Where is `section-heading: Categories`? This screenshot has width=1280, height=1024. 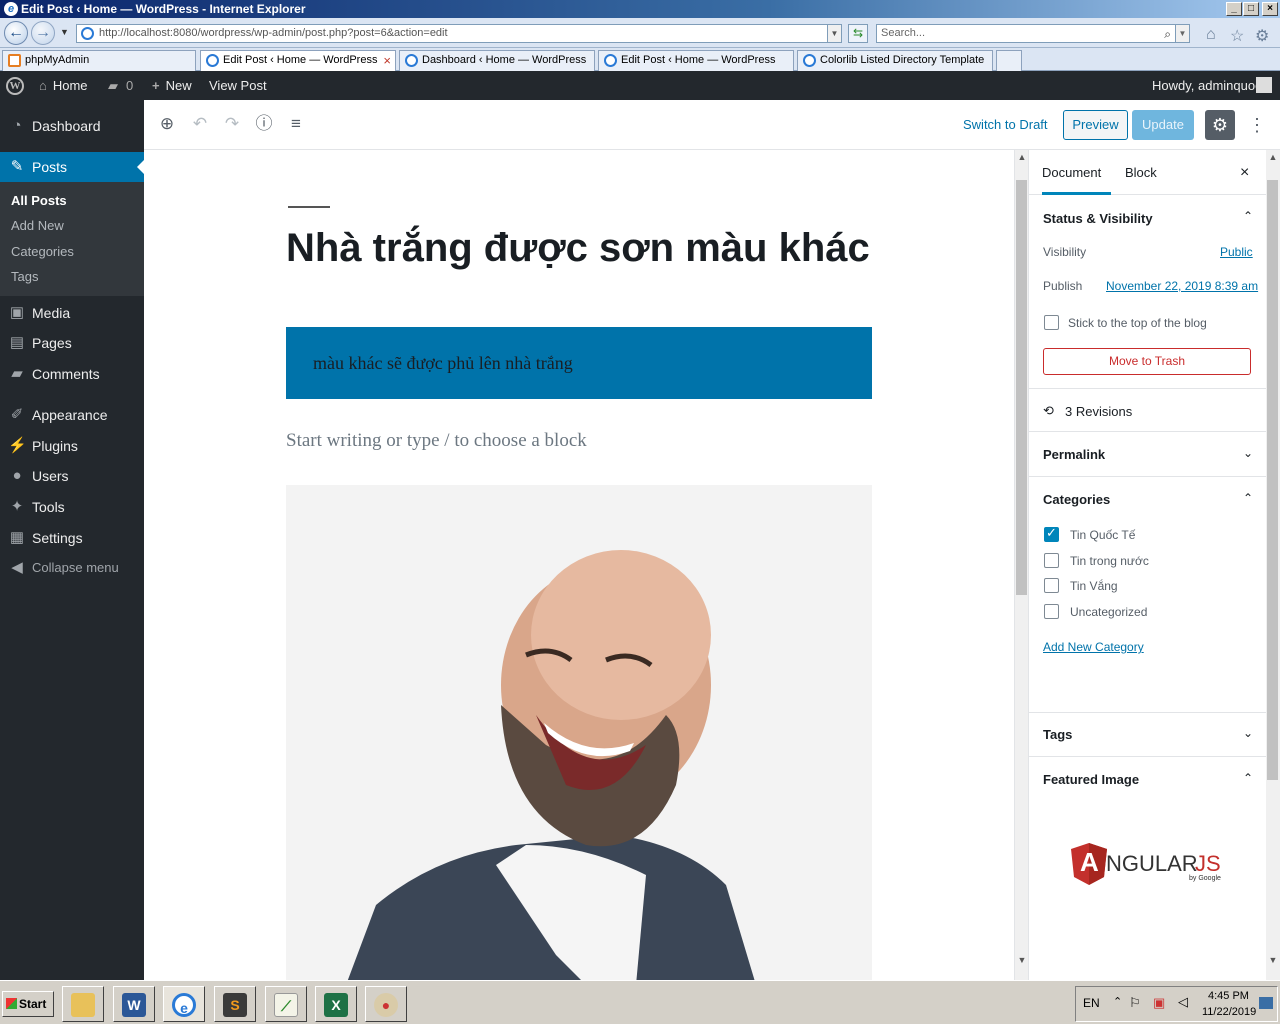
section-heading: Categories is located at coordinates (1076, 499).